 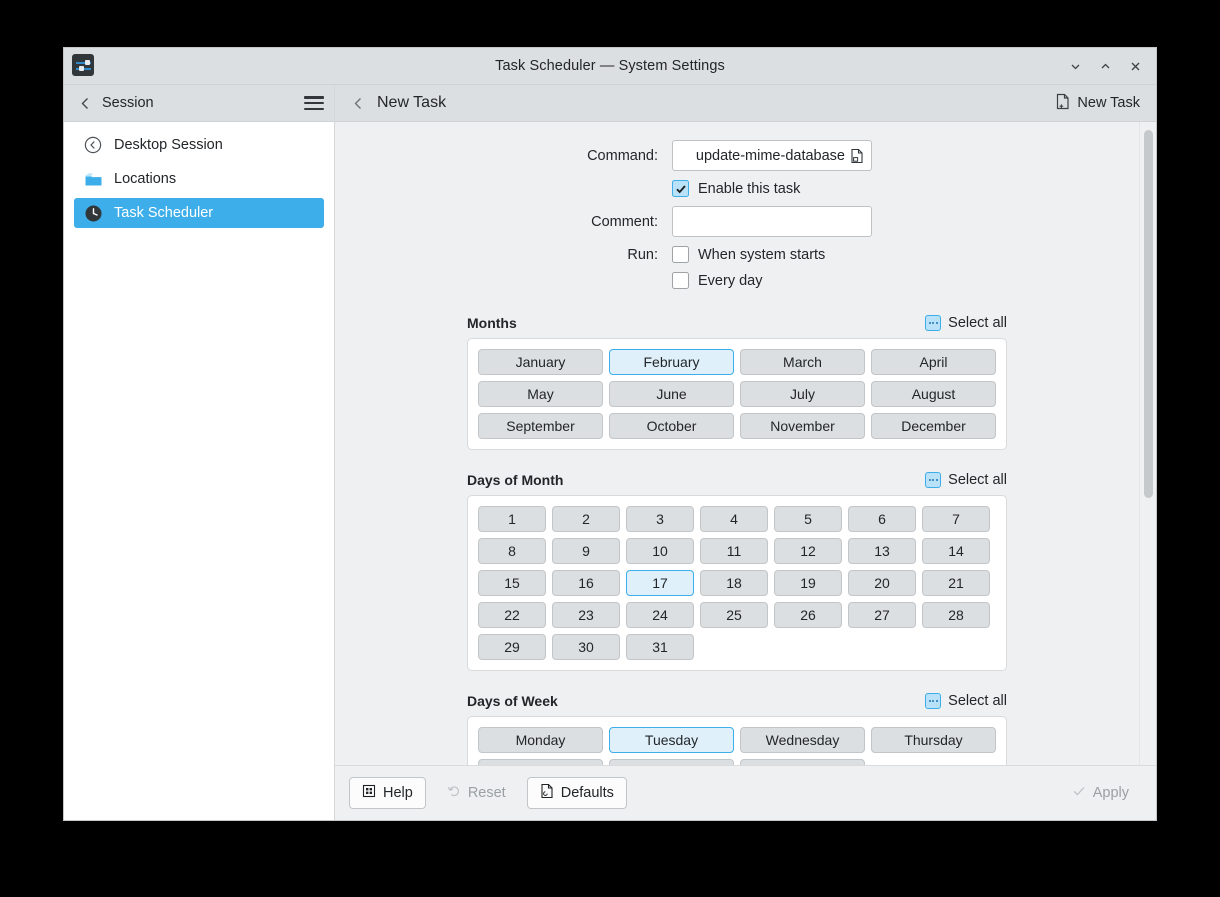 What do you see at coordinates (540, 762) in the screenshot?
I see `days-of-week-button: Friday` at bounding box center [540, 762].